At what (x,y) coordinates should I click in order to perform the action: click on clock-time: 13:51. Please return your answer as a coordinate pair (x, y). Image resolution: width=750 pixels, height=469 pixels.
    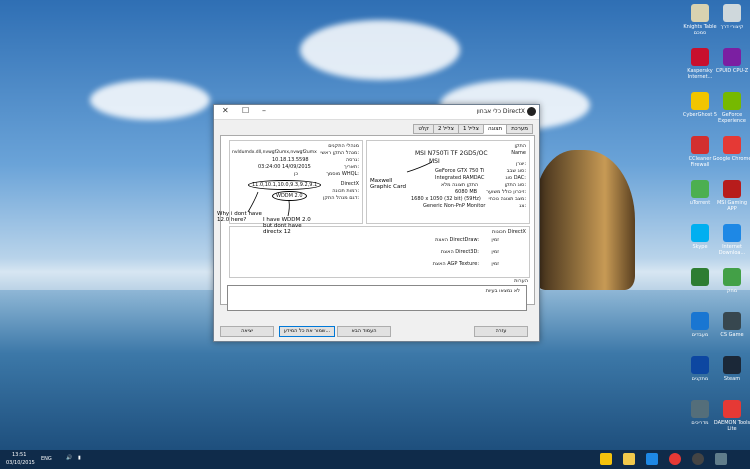
    Looking at the image, I should click on (19, 455).